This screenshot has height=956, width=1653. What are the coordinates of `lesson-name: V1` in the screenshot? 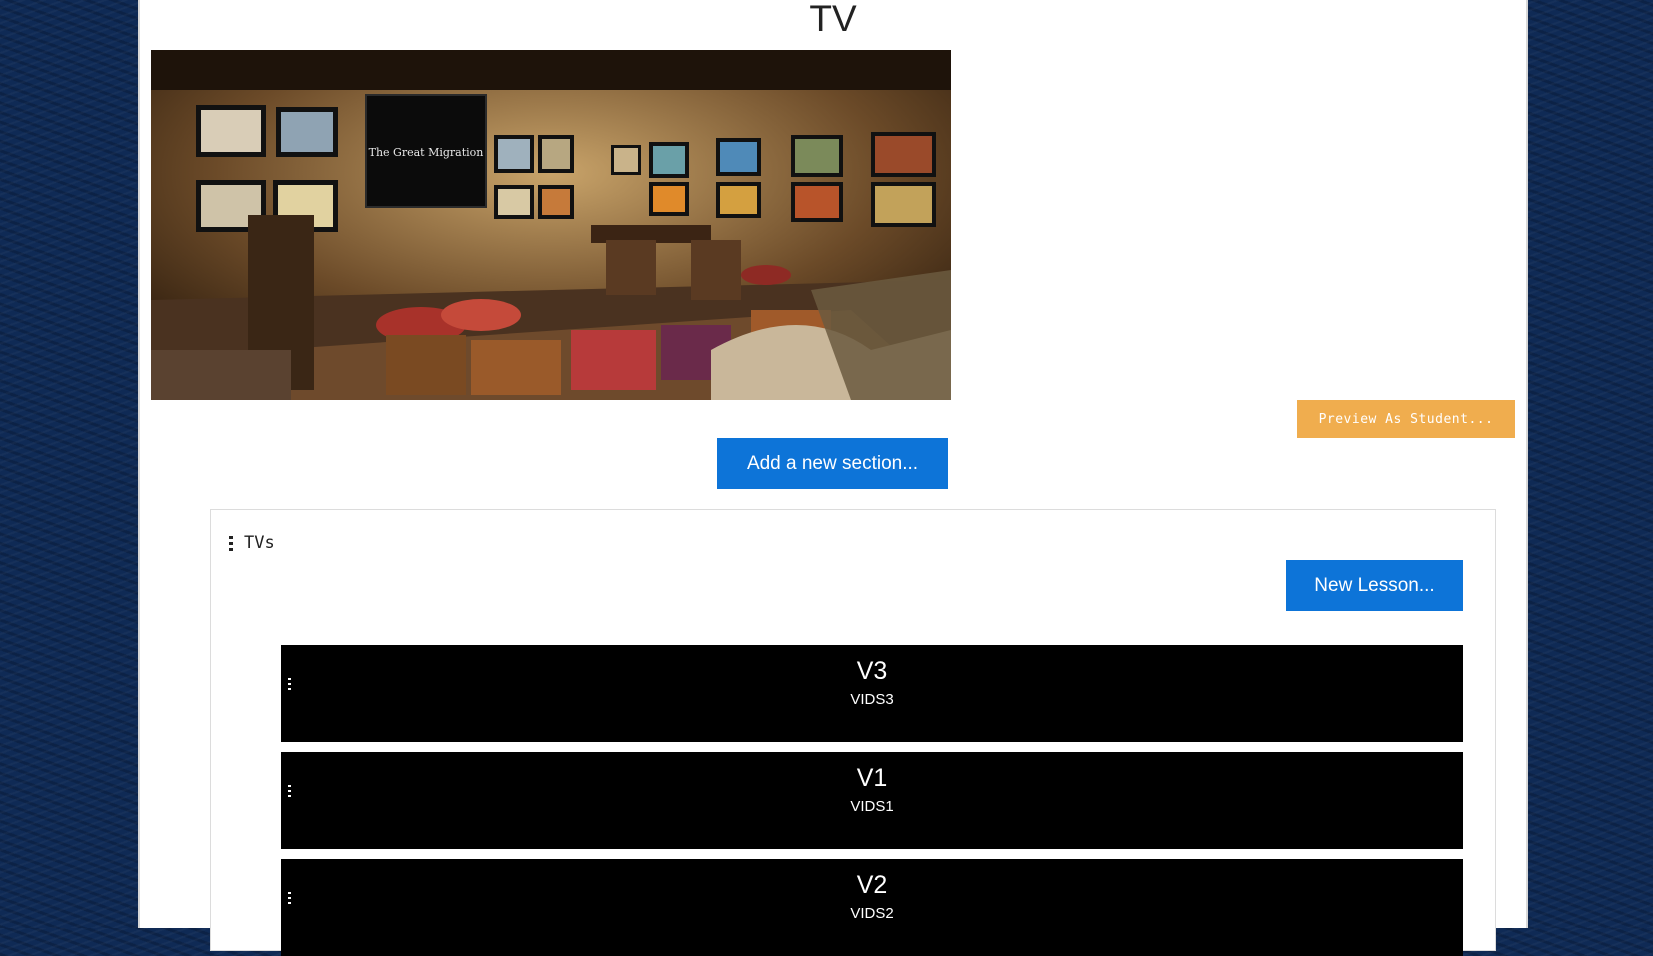 It's located at (872, 778).